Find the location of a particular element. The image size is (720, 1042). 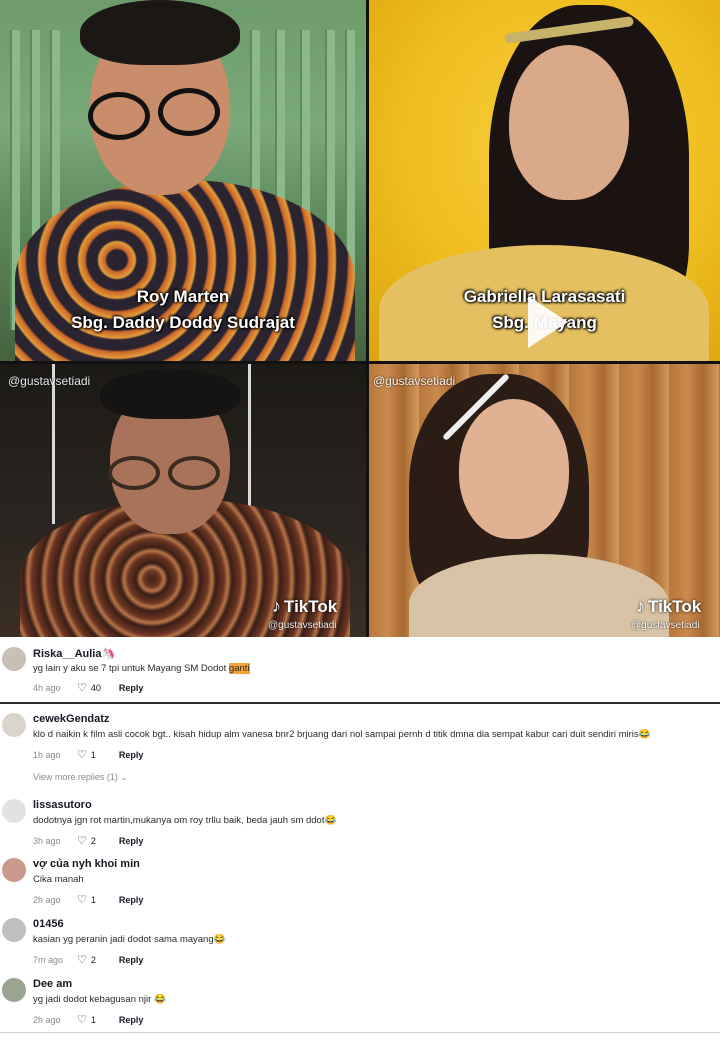

actor-name: Roy Marten is located at coordinates (183, 296).